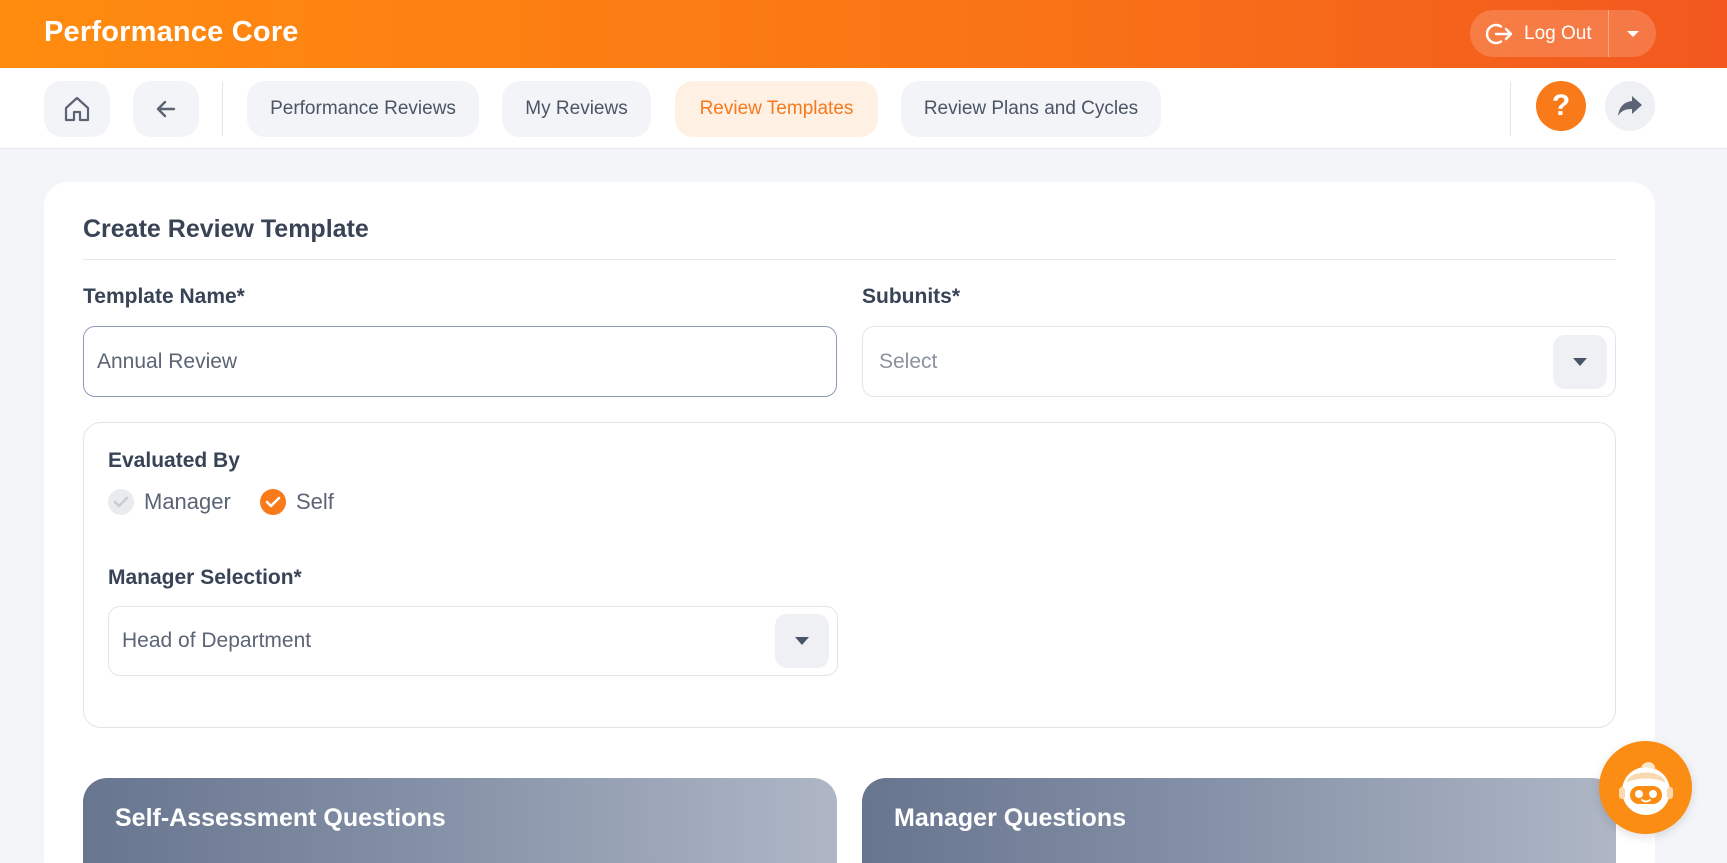  I want to click on logout-button: Log Out, so click(1539, 33).